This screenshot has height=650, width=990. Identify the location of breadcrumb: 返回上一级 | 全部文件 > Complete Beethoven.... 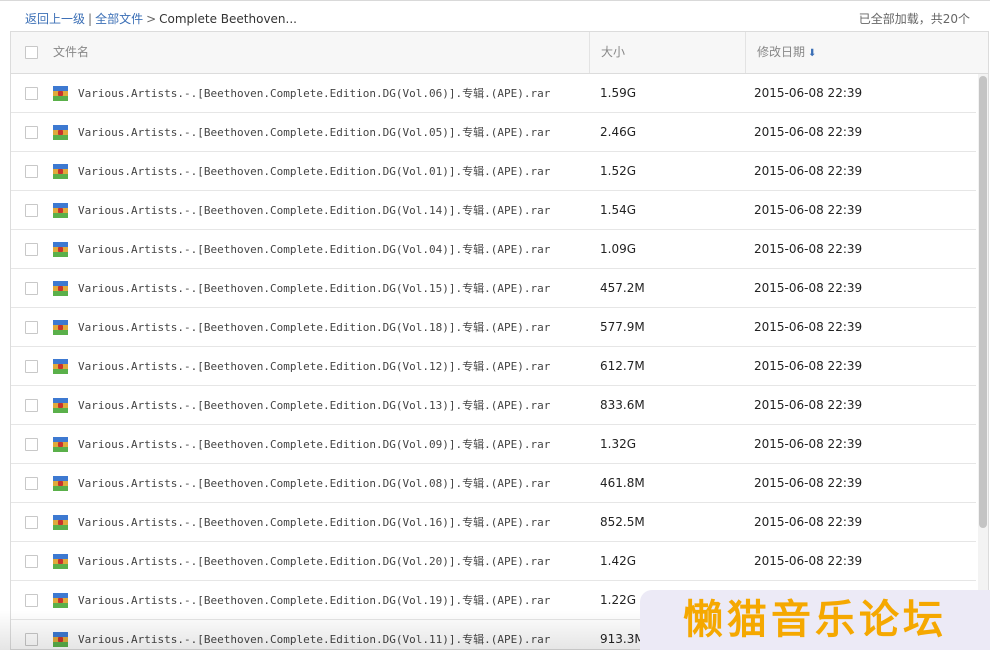
(161, 18).